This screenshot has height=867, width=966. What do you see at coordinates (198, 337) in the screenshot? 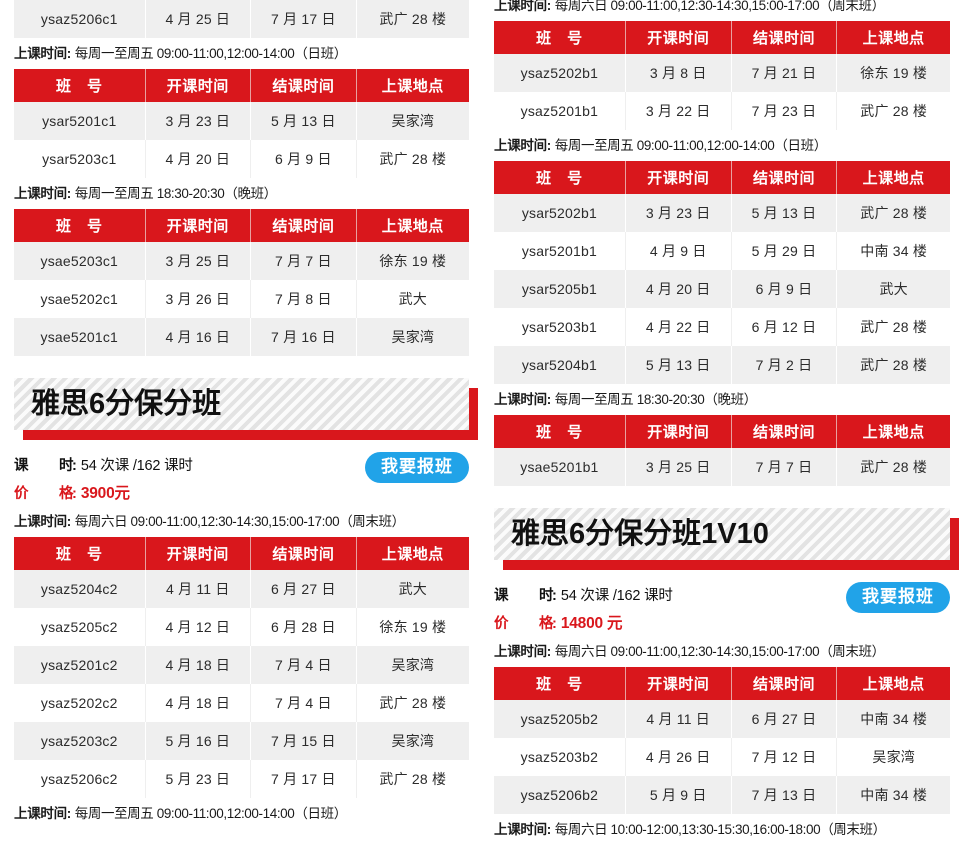
I see `cell-start-date: 4 月 16 日` at bounding box center [198, 337].